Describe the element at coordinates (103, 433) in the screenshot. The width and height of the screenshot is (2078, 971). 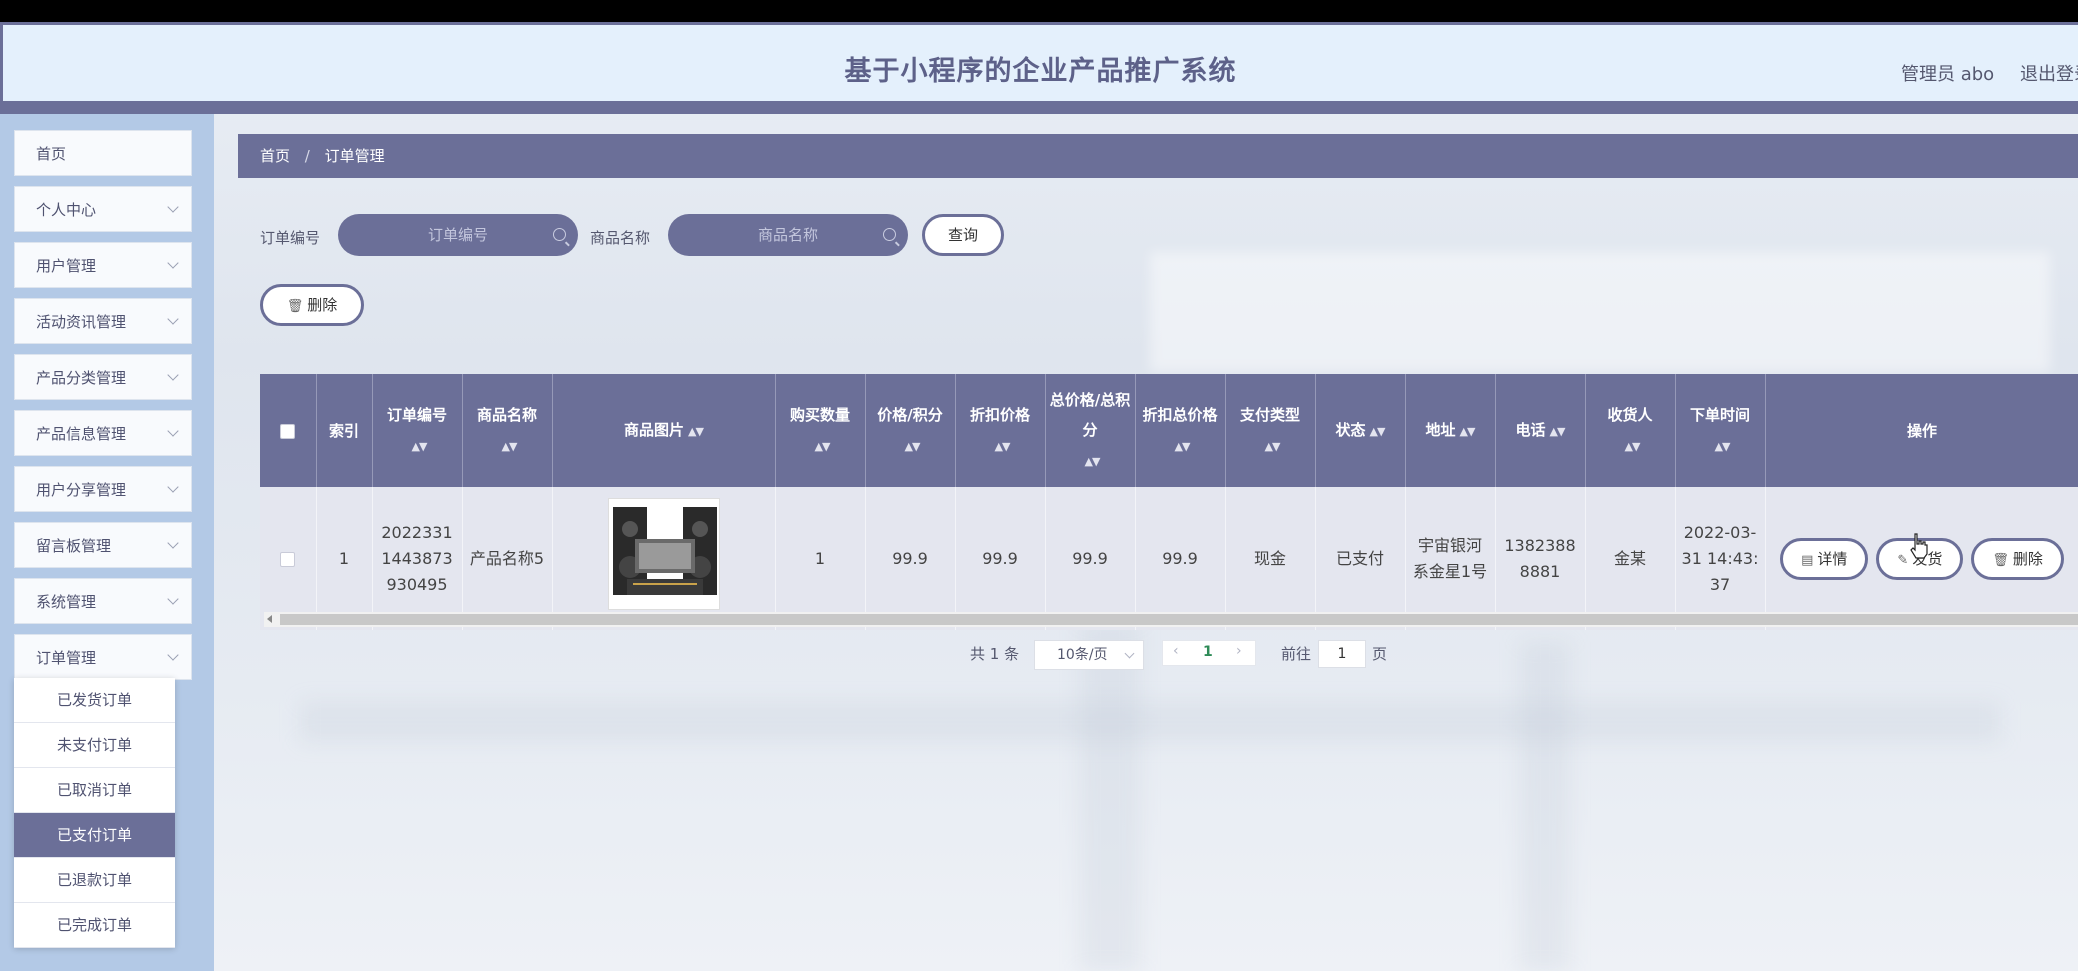
I see `sidebar-item-product-info: 产品信息管理` at that location.